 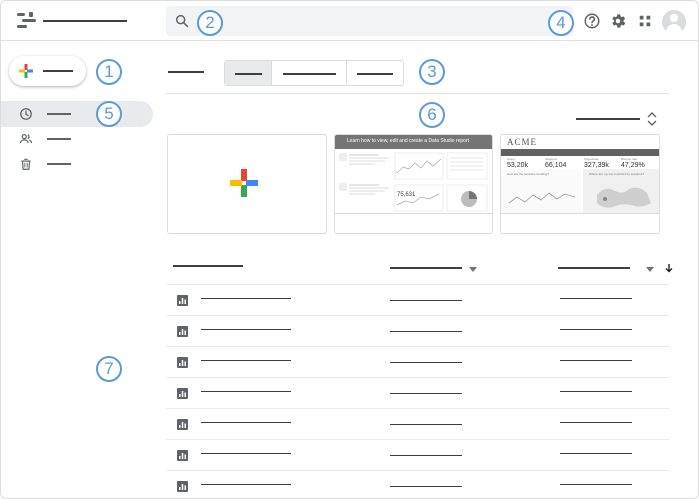 What do you see at coordinates (109, 369) in the screenshot?
I see `callout-7: 7` at bounding box center [109, 369].